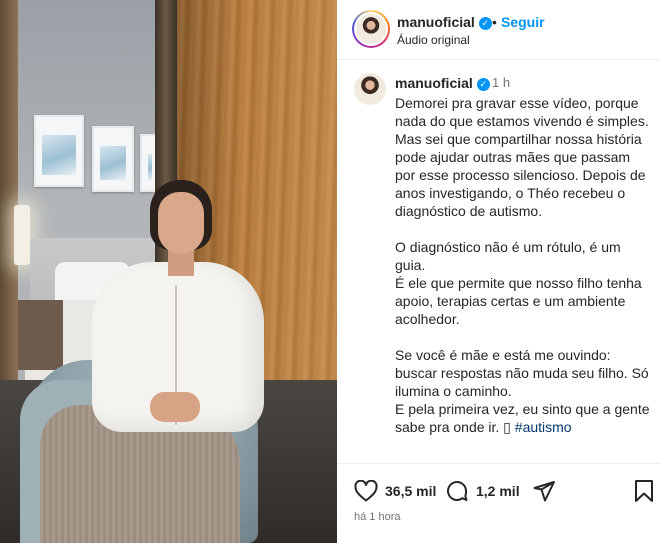  Describe the element at coordinates (434, 83) in the screenshot. I see `caption-username: manuoficial` at that location.